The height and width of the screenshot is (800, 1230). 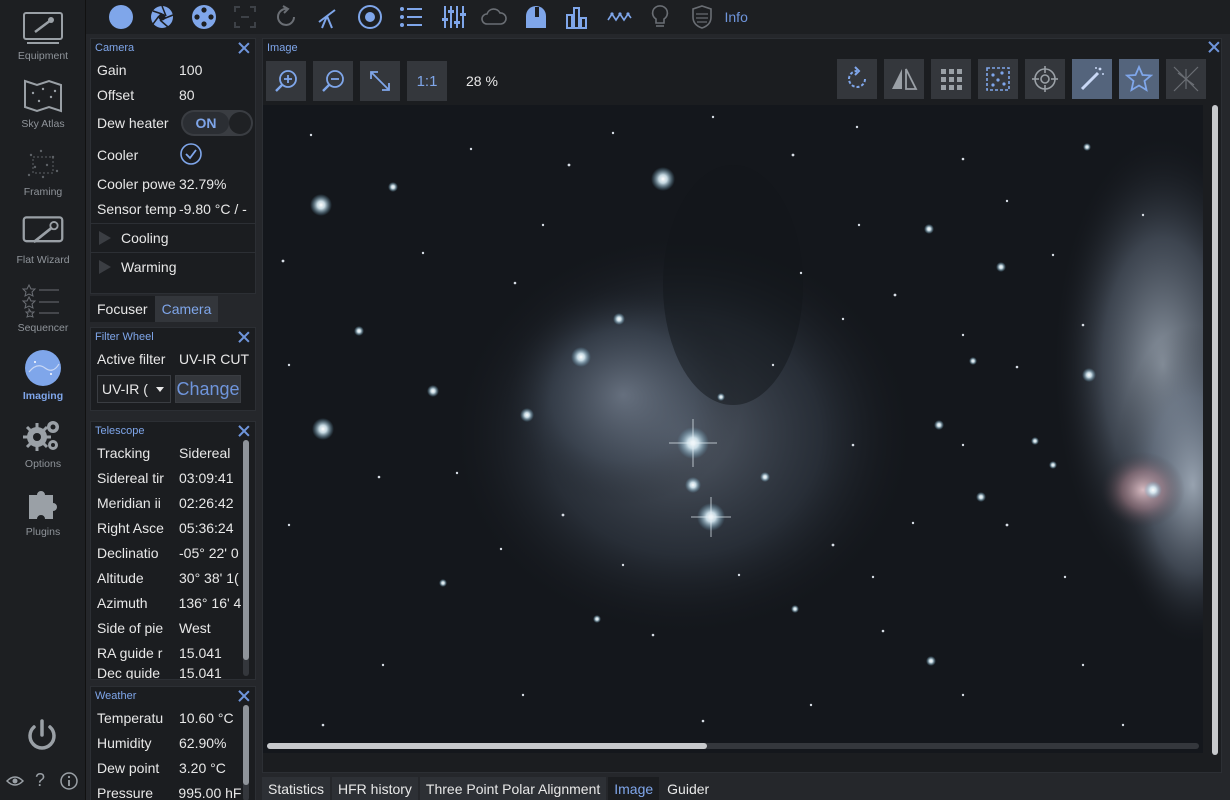 I want to click on telescope-icon, so click(x=329, y=17).